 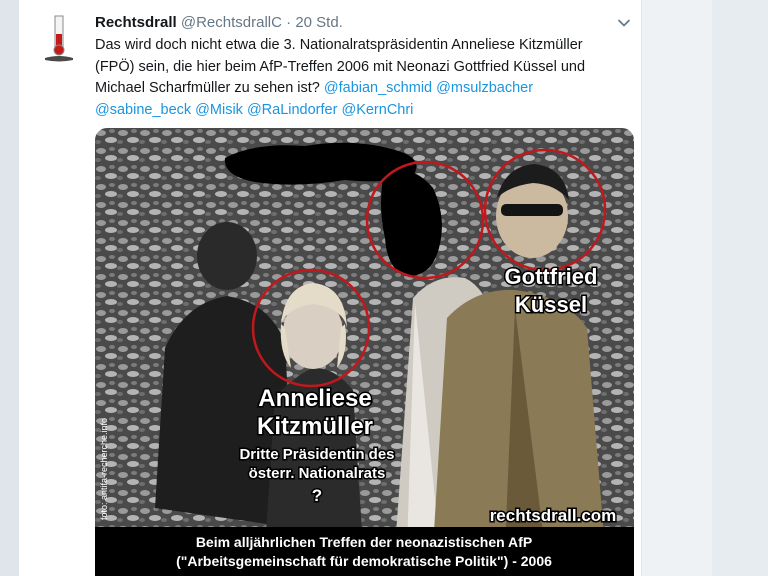 What do you see at coordinates (360, 23) in the screenshot?
I see `tweet-header: Rechtsdrall @RechtsdrallC · 20 Std.` at bounding box center [360, 23].